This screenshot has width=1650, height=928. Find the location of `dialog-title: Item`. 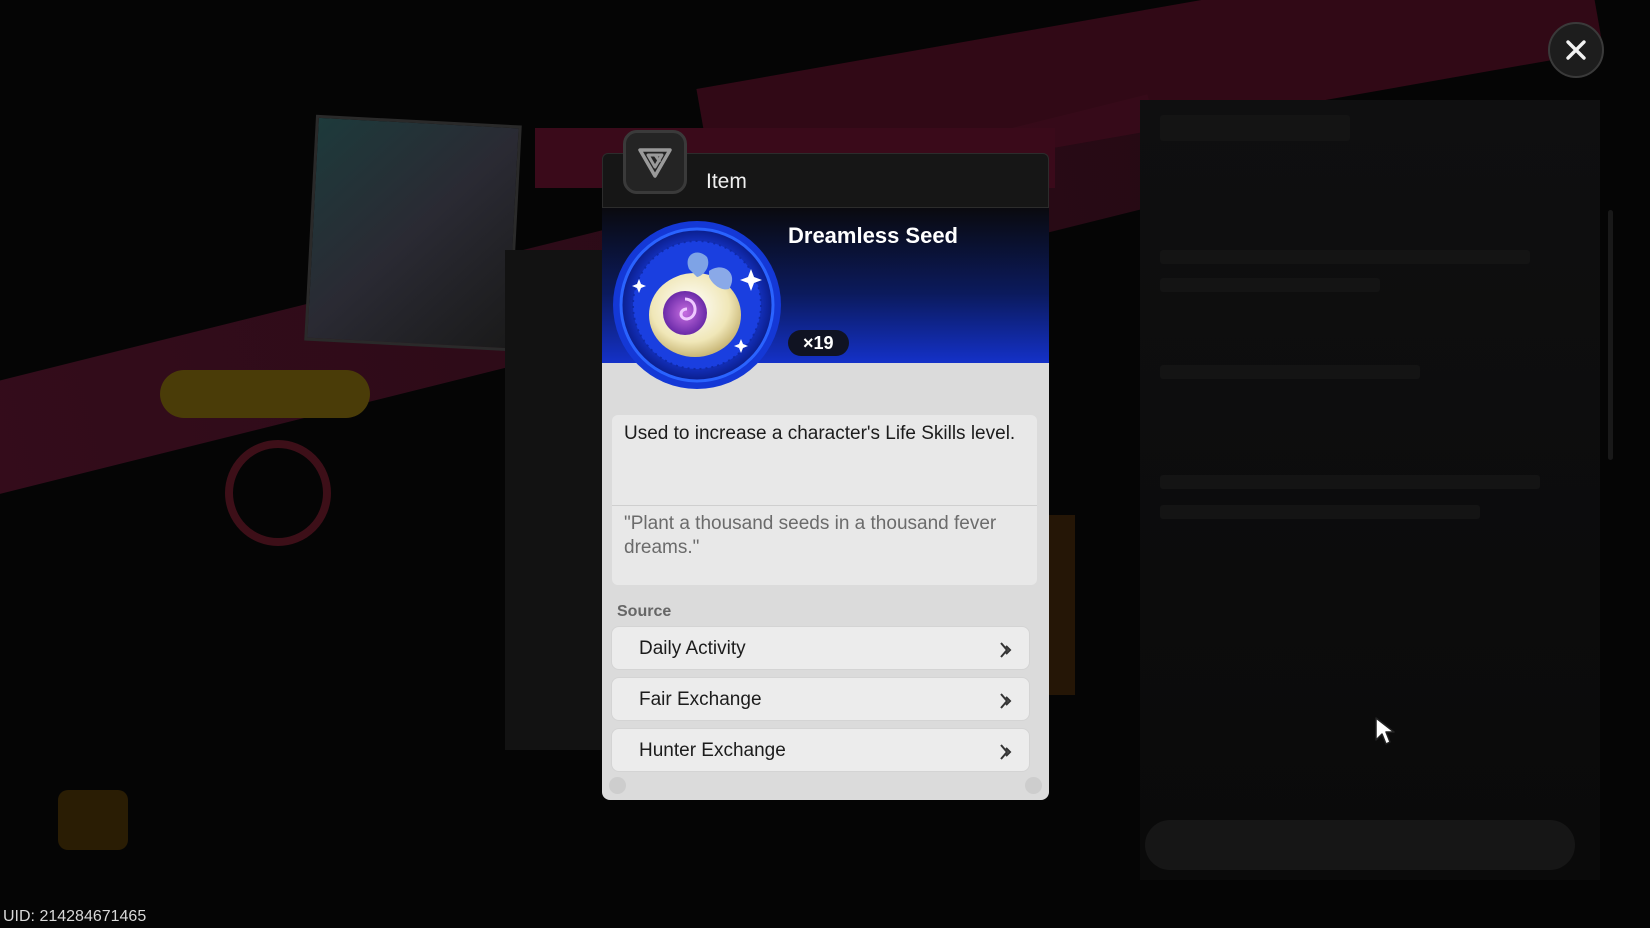

dialog-title: Item is located at coordinates (726, 181).